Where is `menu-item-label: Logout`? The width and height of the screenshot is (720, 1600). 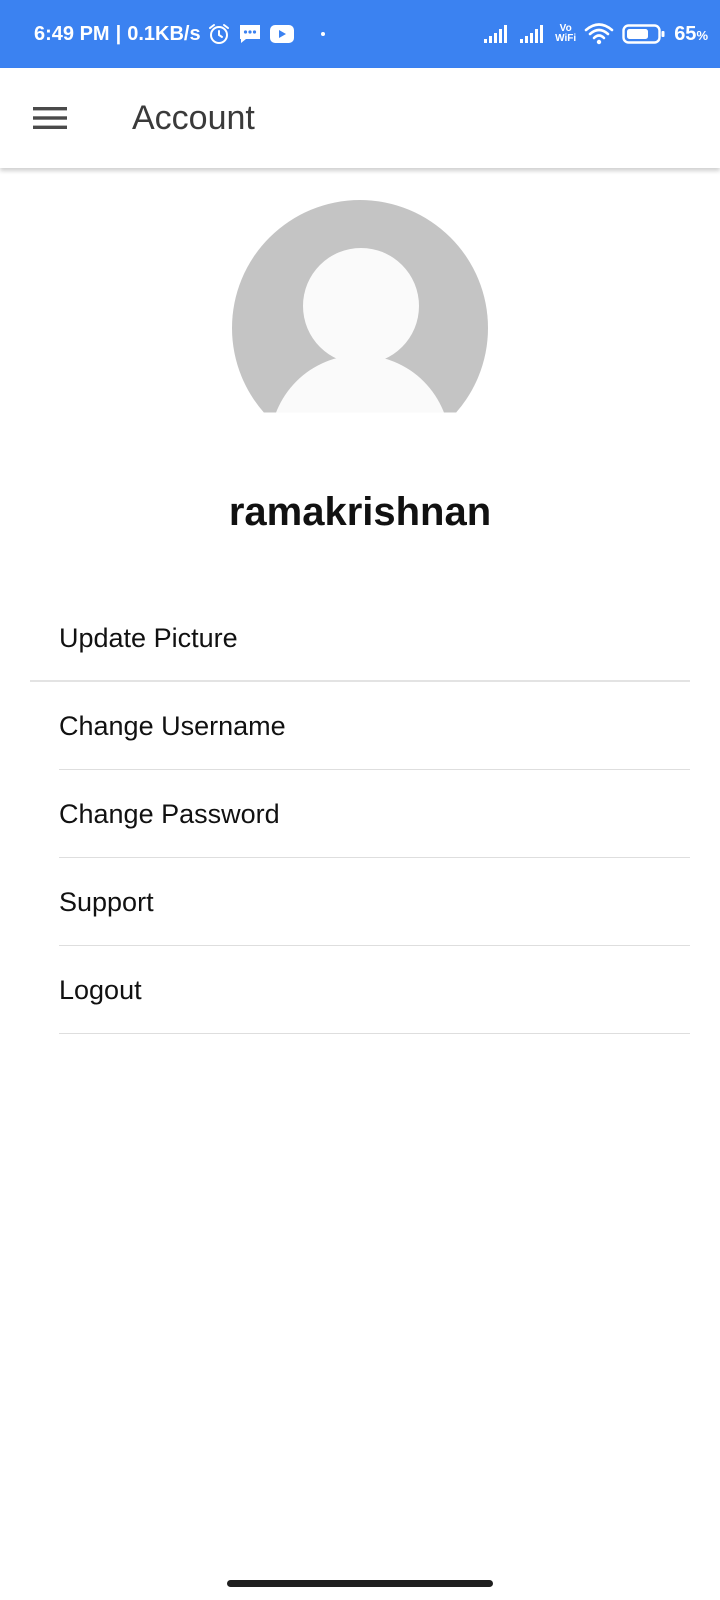
menu-item-label: Logout is located at coordinates (100, 990).